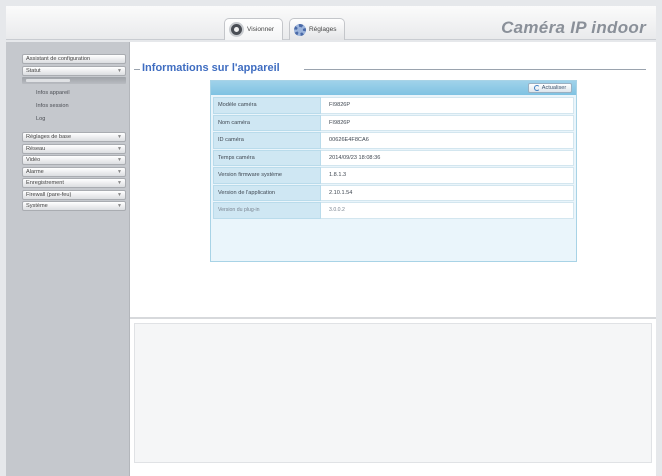  I want to click on table-row: Temps caméra 2014/09/23 18:08:36, so click(393, 157).